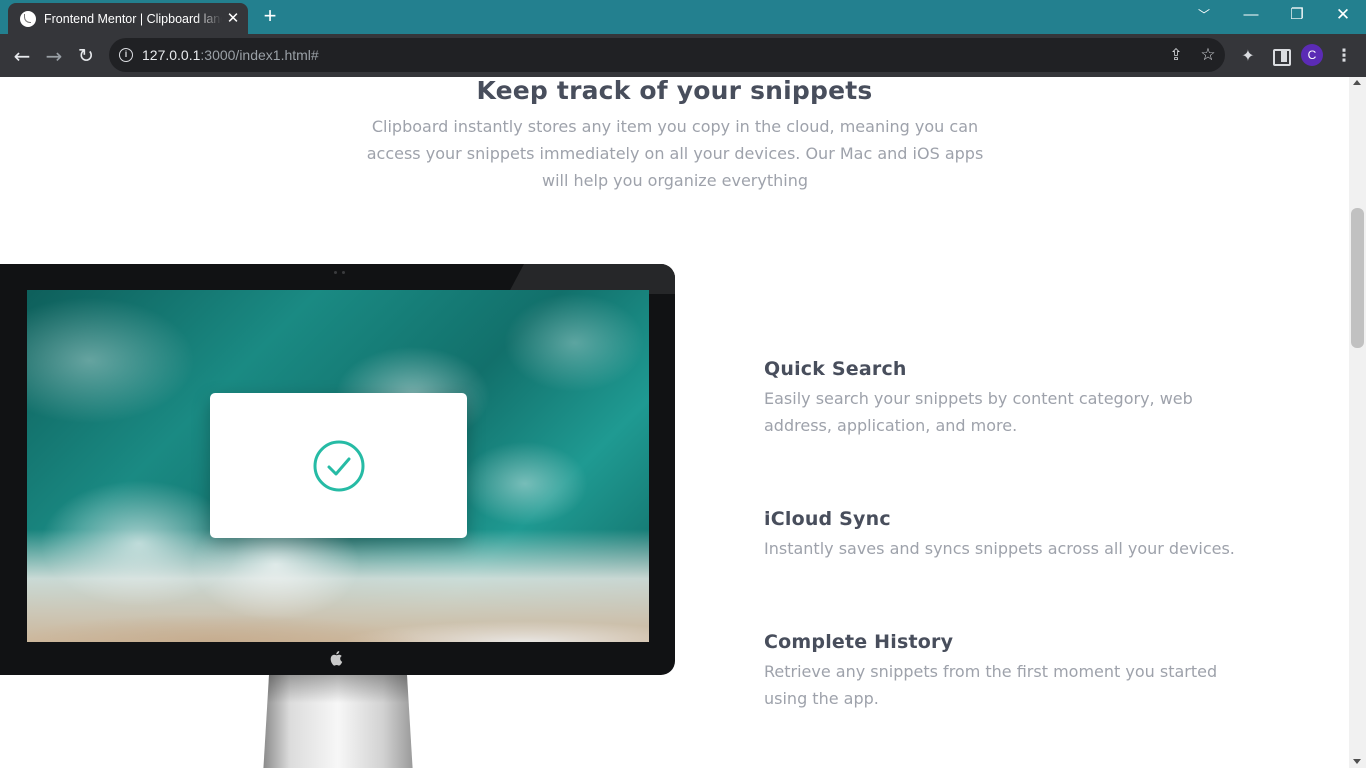 The height and width of the screenshot is (768, 1366). I want to click on feature-title: Complete History, so click(859, 642).